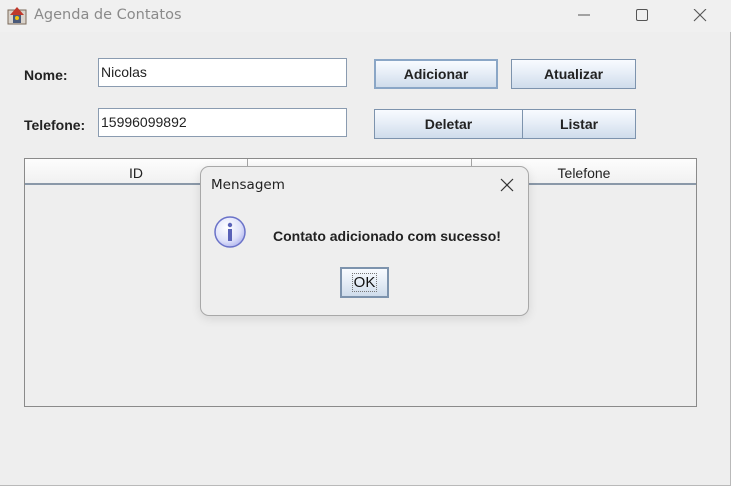 This screenshot has height=488, width=732. Describe the element at coordinates (17, 16) in the screenshot. I see `java-app-icon` at that location.